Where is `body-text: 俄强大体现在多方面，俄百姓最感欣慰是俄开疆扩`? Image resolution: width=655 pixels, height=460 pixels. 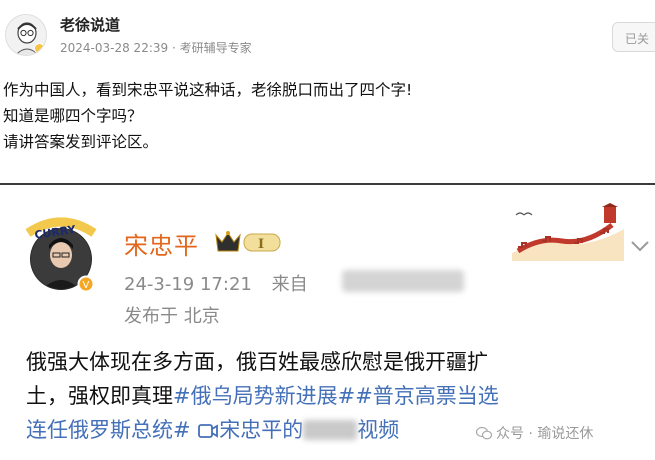
body-text: 俄强大体现在多方面，俄百姓最感欣慰是俄开疆扩 is located at coordinates (257, 362).